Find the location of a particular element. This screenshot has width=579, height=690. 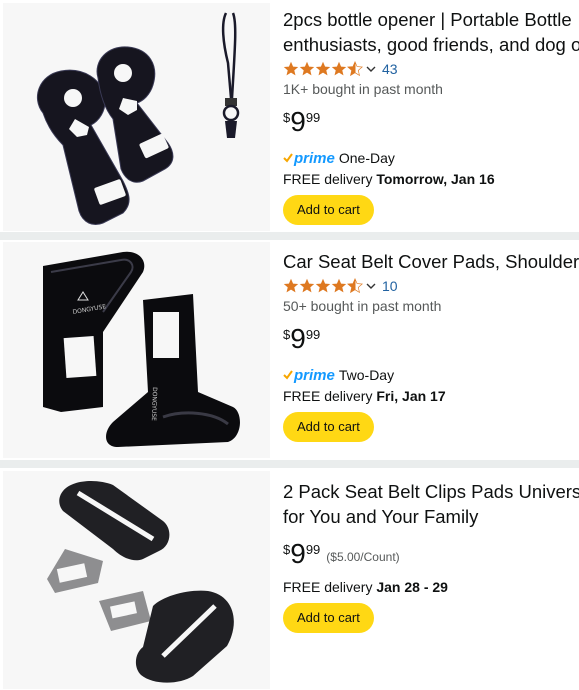

prime-speed: One-Day is located at coordinates (366, 158).